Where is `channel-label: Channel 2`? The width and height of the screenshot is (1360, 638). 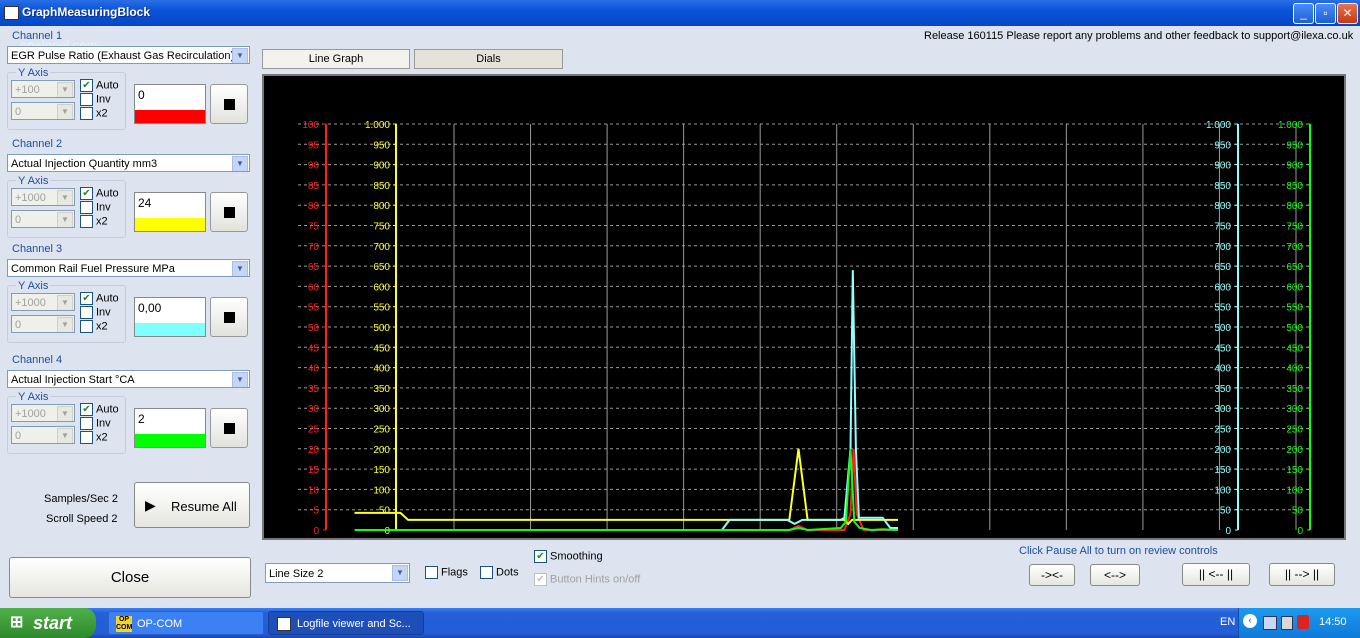
channel-label: Channel 2 is located at coordinates (37, 144).